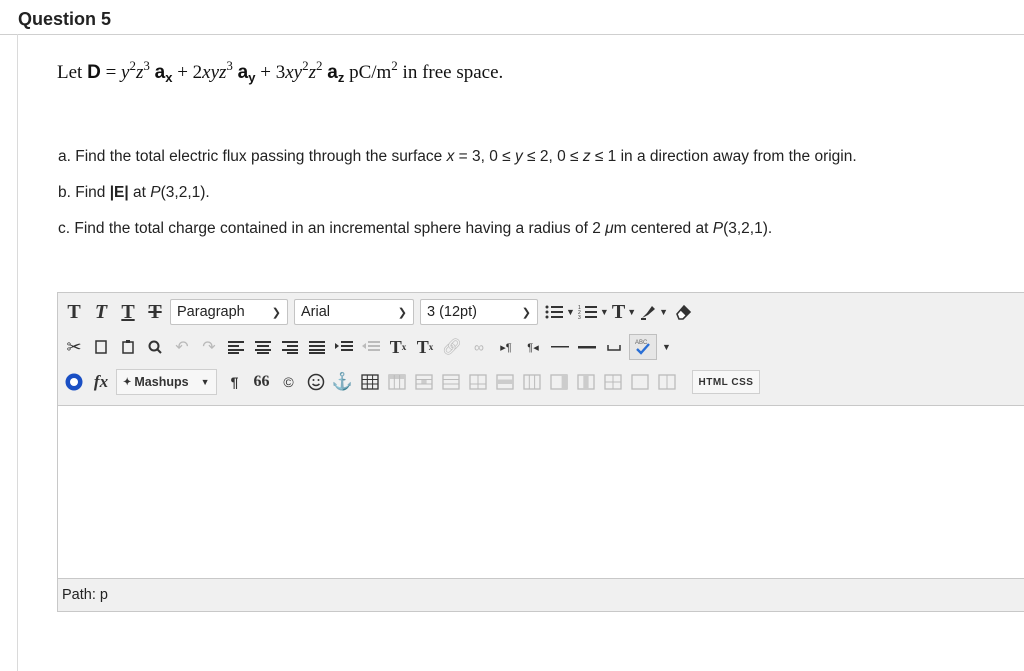  I want to click on cut-icon: ✂, so click(74, 346).